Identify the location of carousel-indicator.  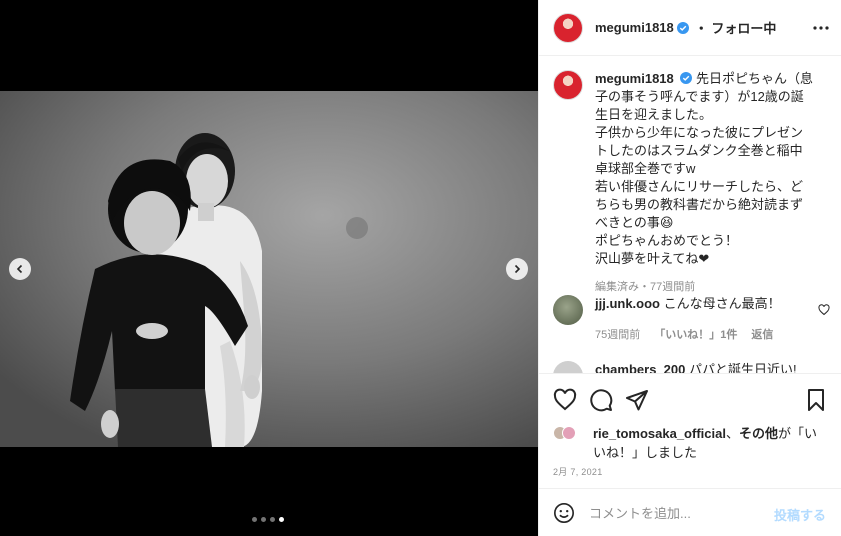
(268, 519).